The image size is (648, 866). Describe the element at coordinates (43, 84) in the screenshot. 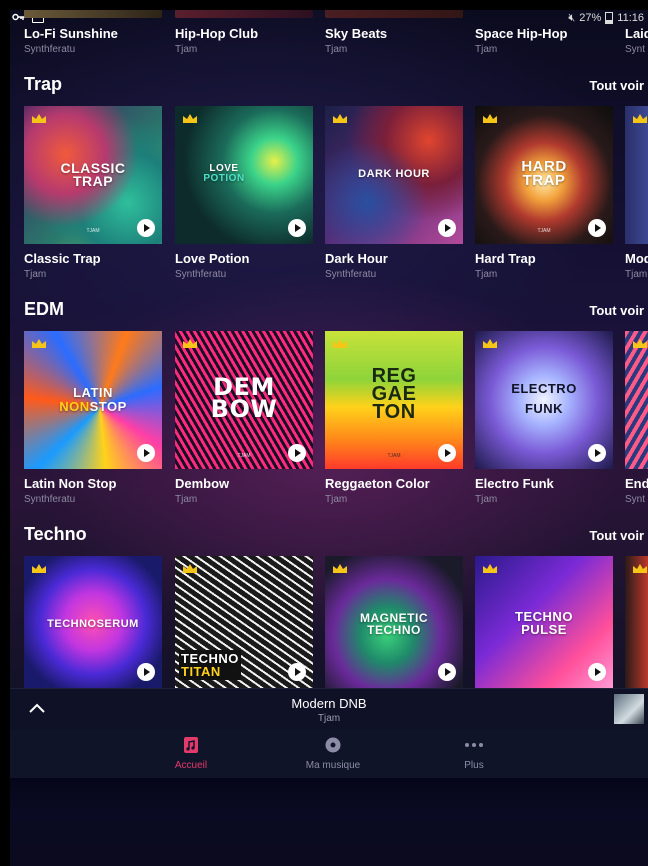

I see `section-title-trap: Trap` at that location.